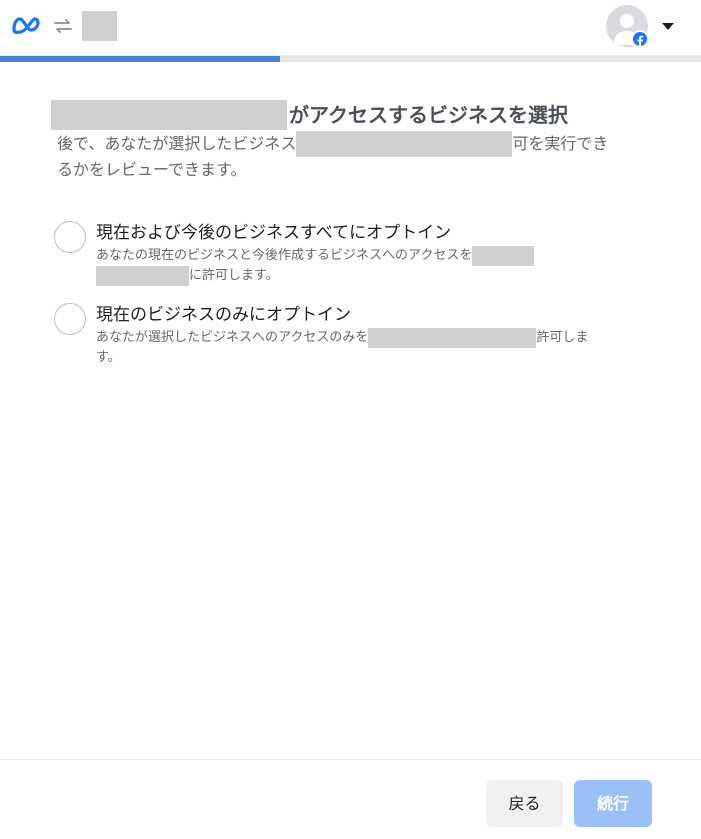 This screenshot has width=701, height=839. I want to click on option-label: 現在および今後のビジネスすべてにオプトイン, so click(274, 233).